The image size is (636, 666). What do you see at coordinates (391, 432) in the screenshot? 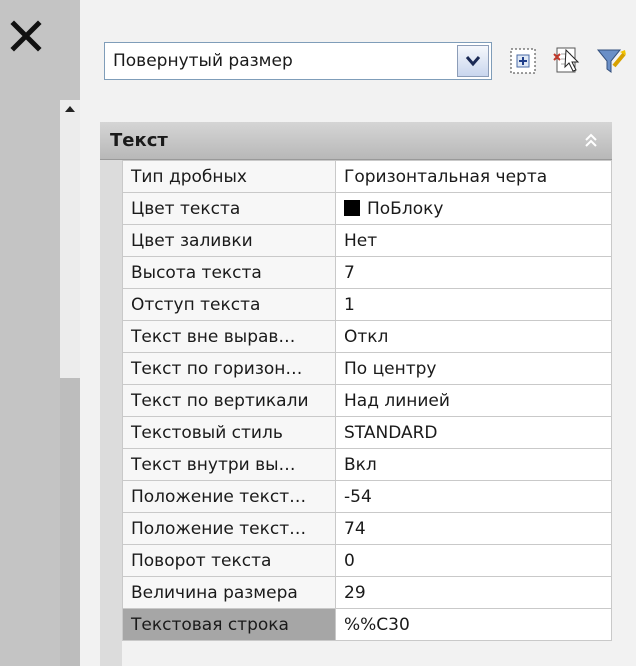
I see `property-value-text: STANDARD` at bounding box center [391, 432].